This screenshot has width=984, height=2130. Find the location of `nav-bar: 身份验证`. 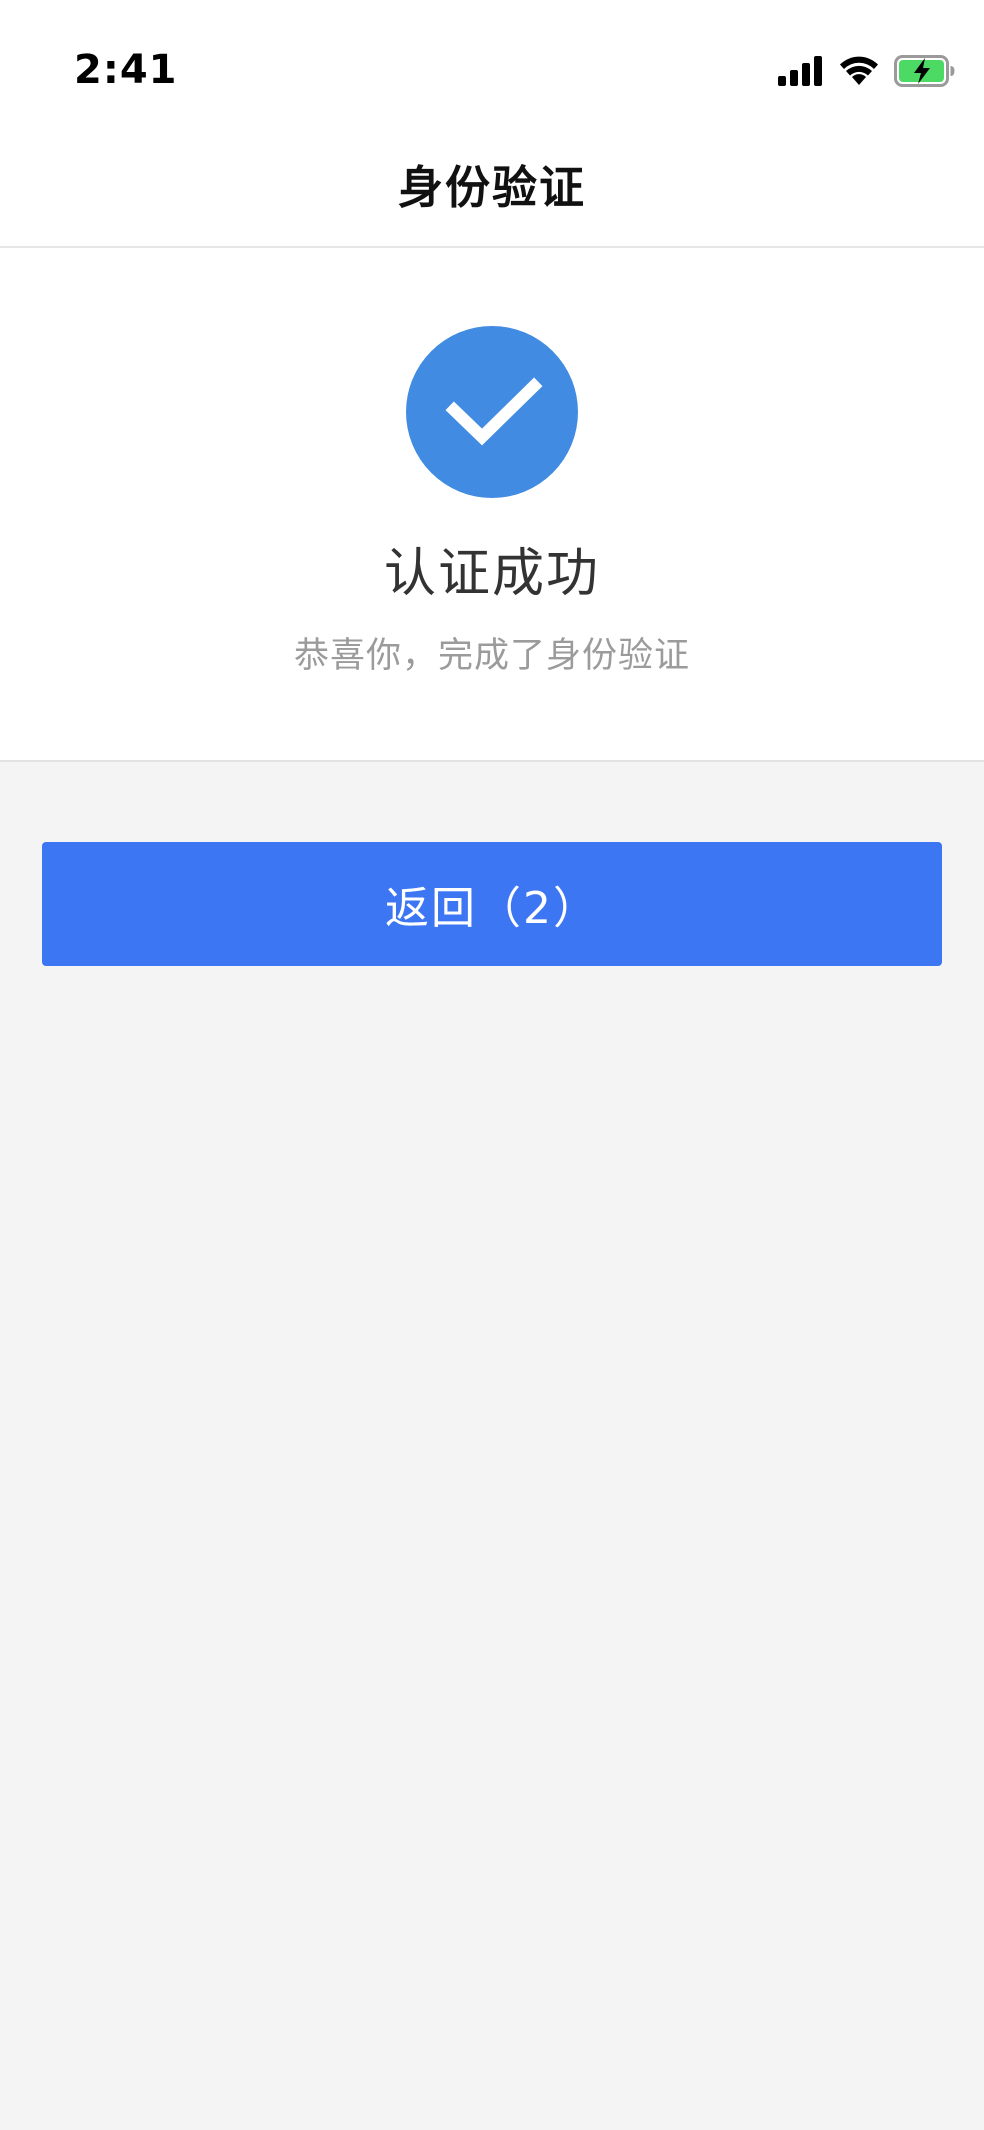

nav-bar: 身份验证 is located at coordinates (492, 184).